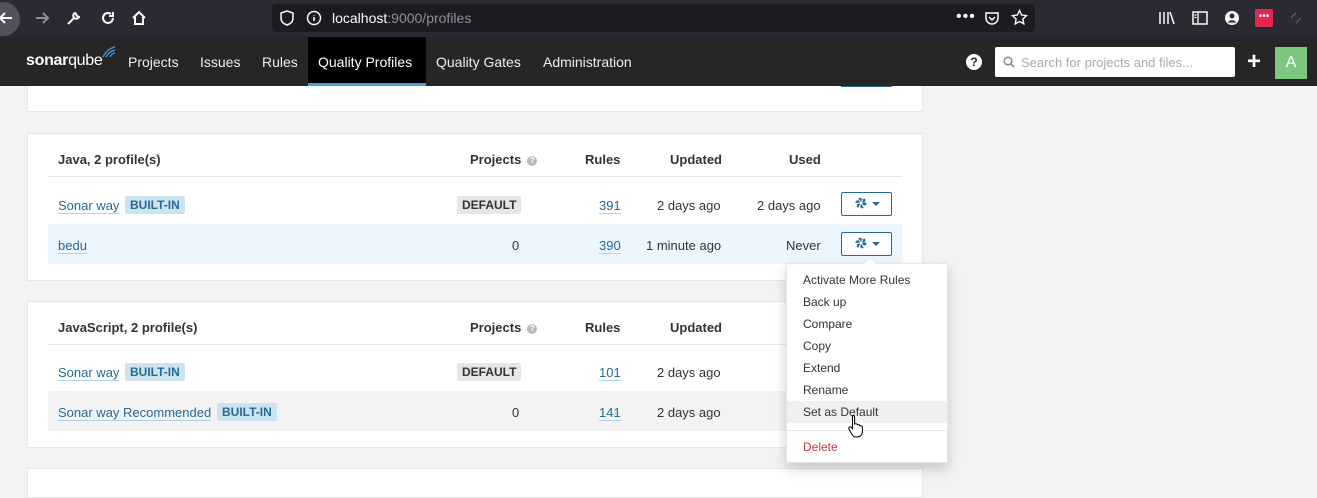 This screenshot has height=498, width=1317. I want to click on menu-set-as-default: Set as Default, so click(867, 412).